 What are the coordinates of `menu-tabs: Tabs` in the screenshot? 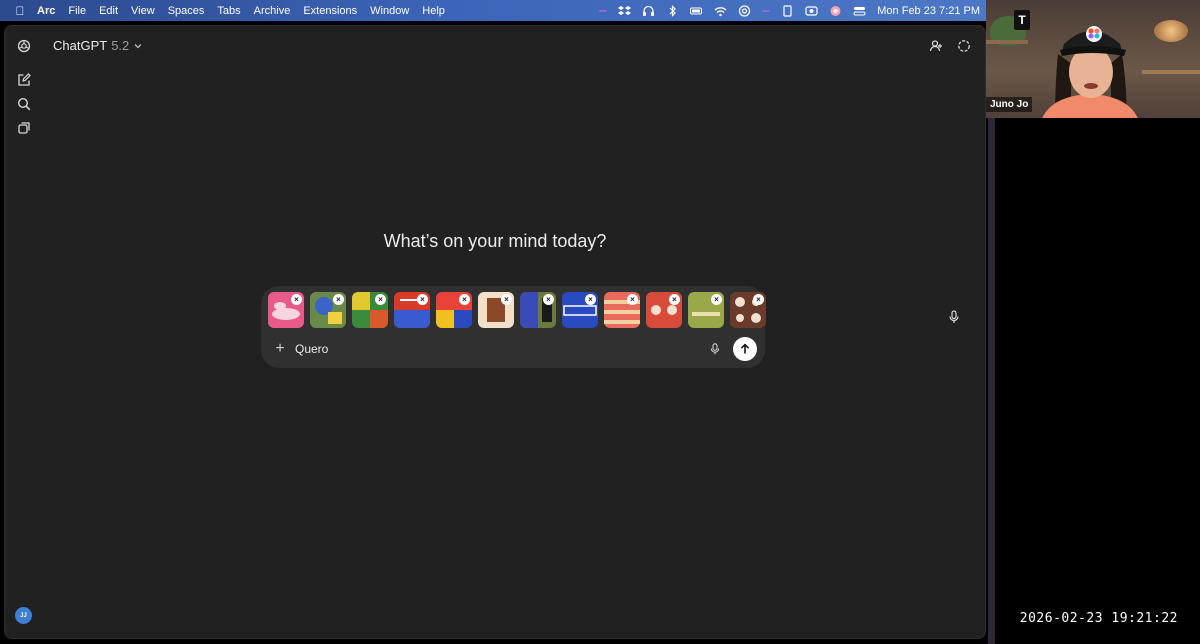 It's located at (228, 11).